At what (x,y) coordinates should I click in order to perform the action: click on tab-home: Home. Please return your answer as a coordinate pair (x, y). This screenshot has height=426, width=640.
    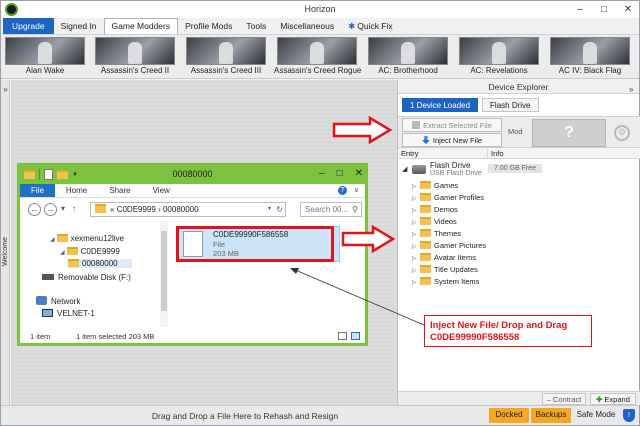
    Looking at the image, I should click on (76, 190).